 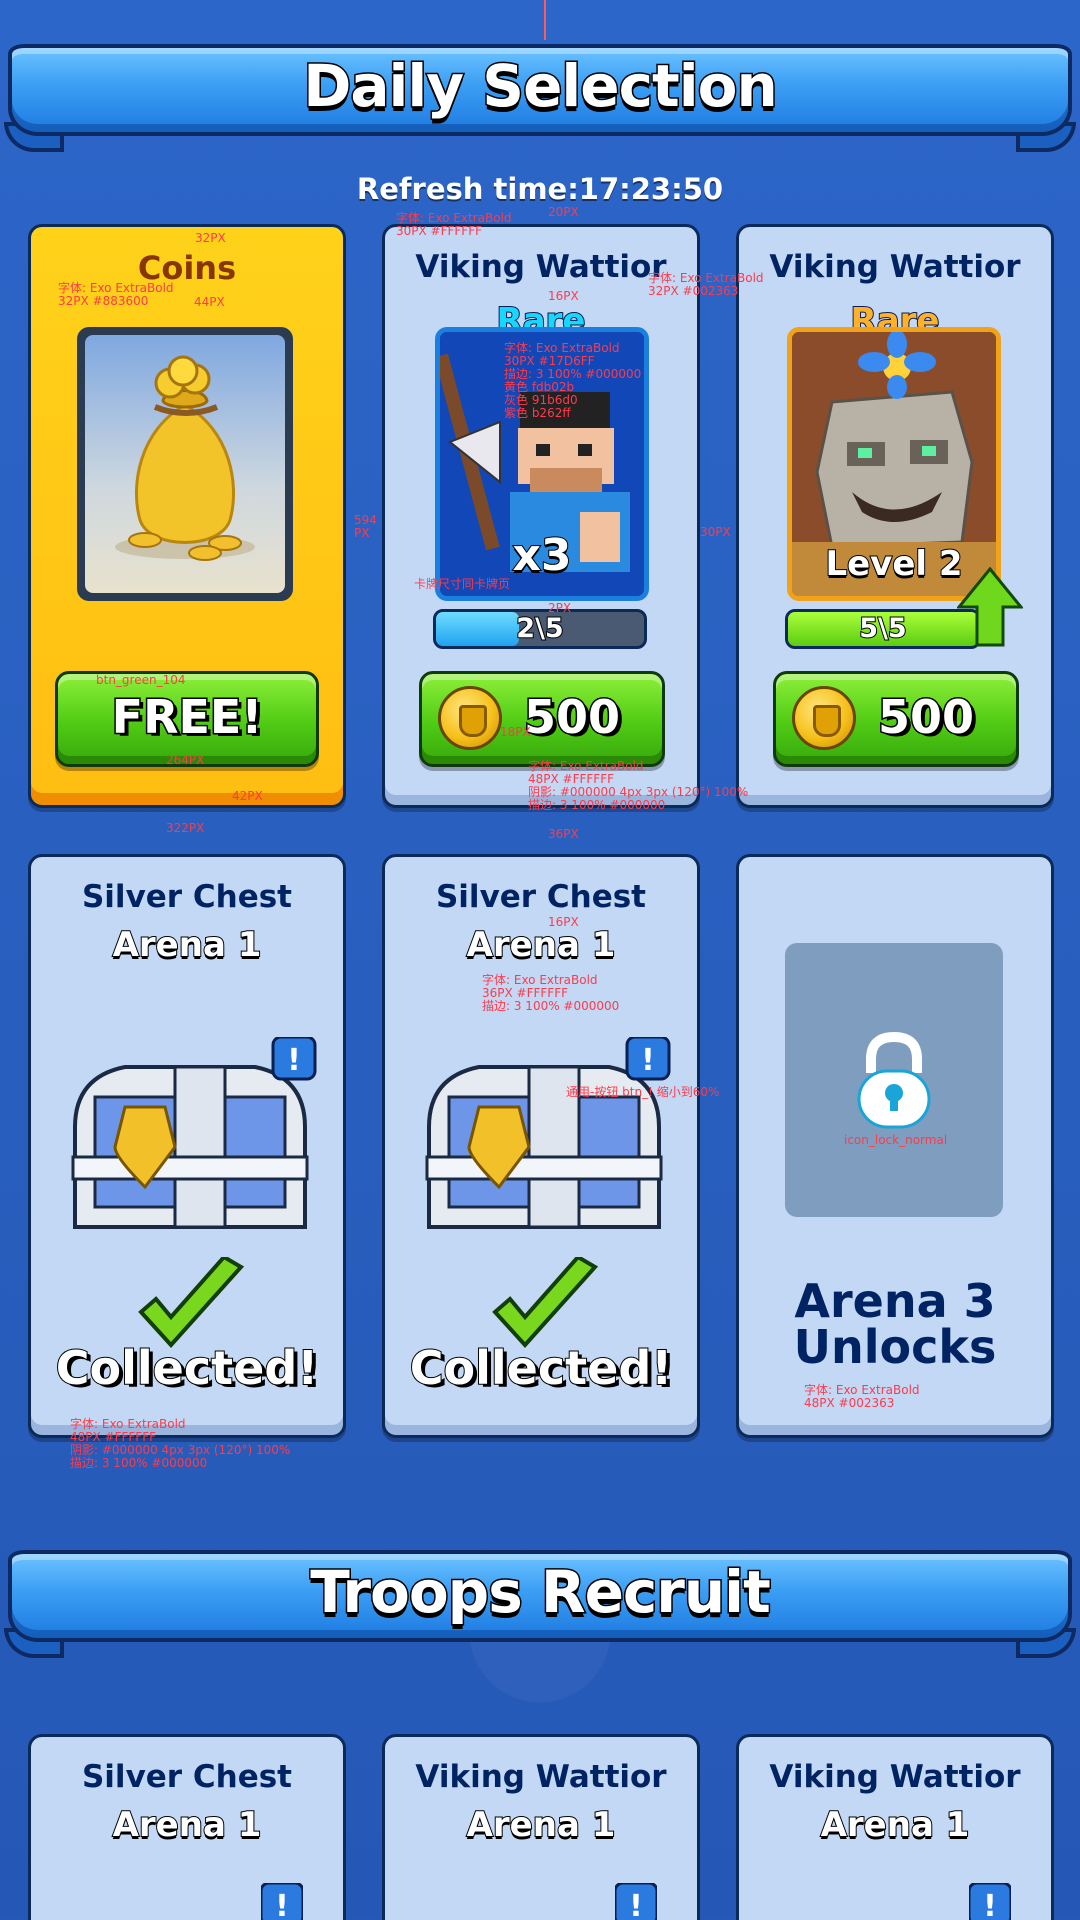 I want to click on troop-subtitle-1: Arena 1, so click(x=187, y=1825).